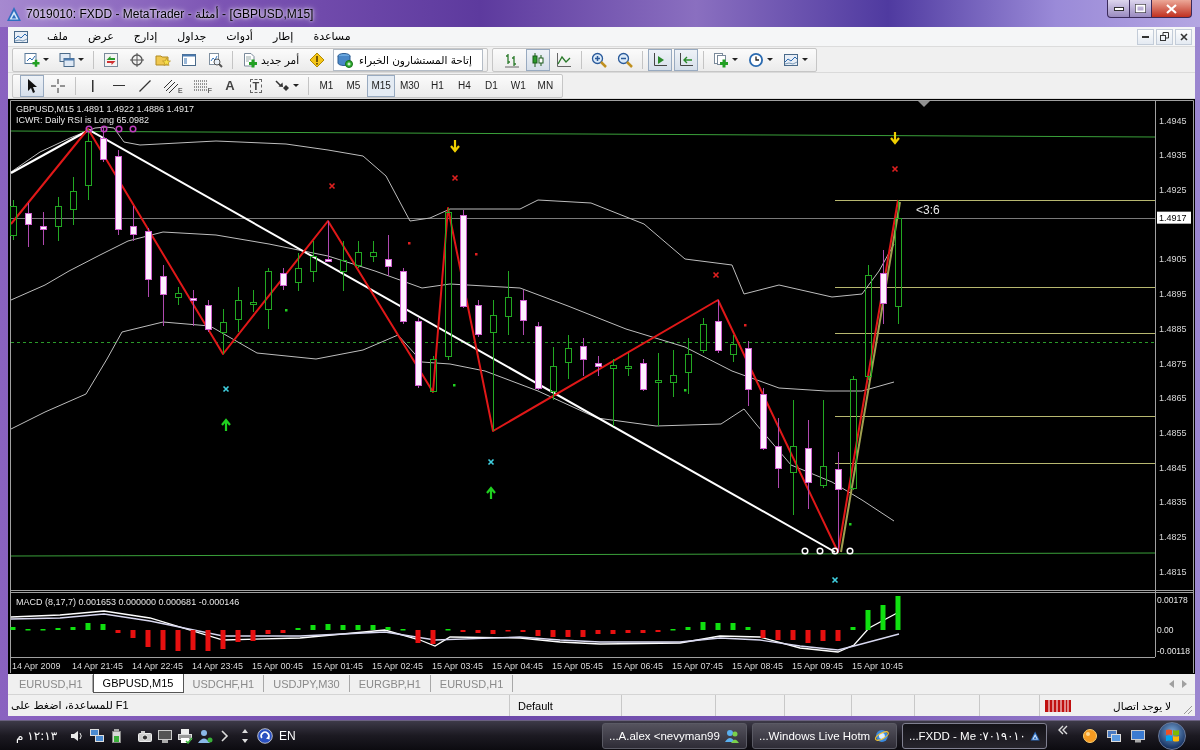 The image size is (1200, 750). I want to click on resize-grip-icon, so click(1187, 709).